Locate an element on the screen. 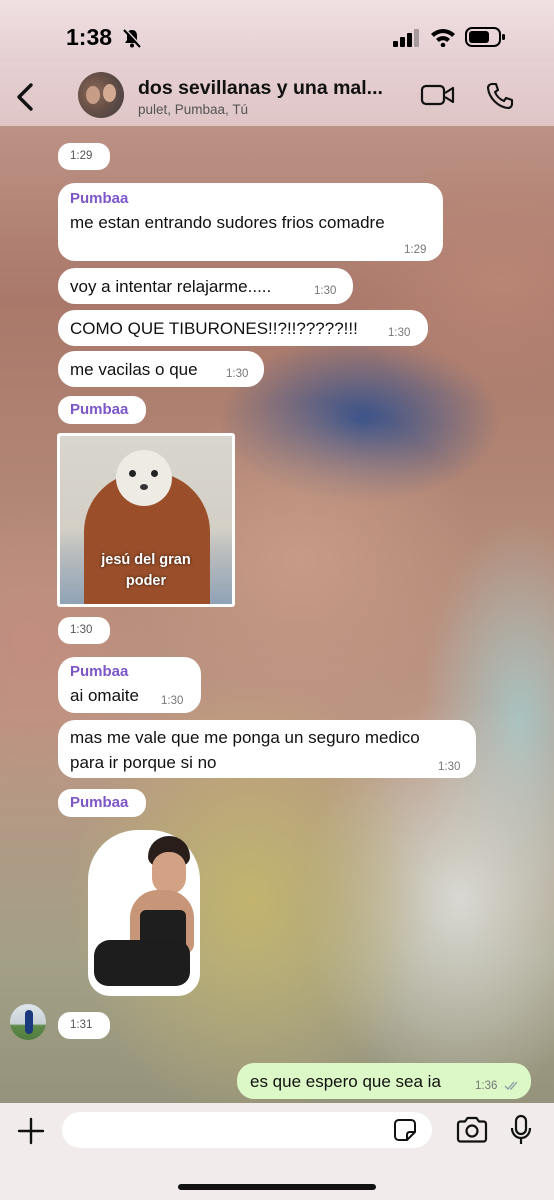  message-text: ai omaite is located at coordinates (104, 695).